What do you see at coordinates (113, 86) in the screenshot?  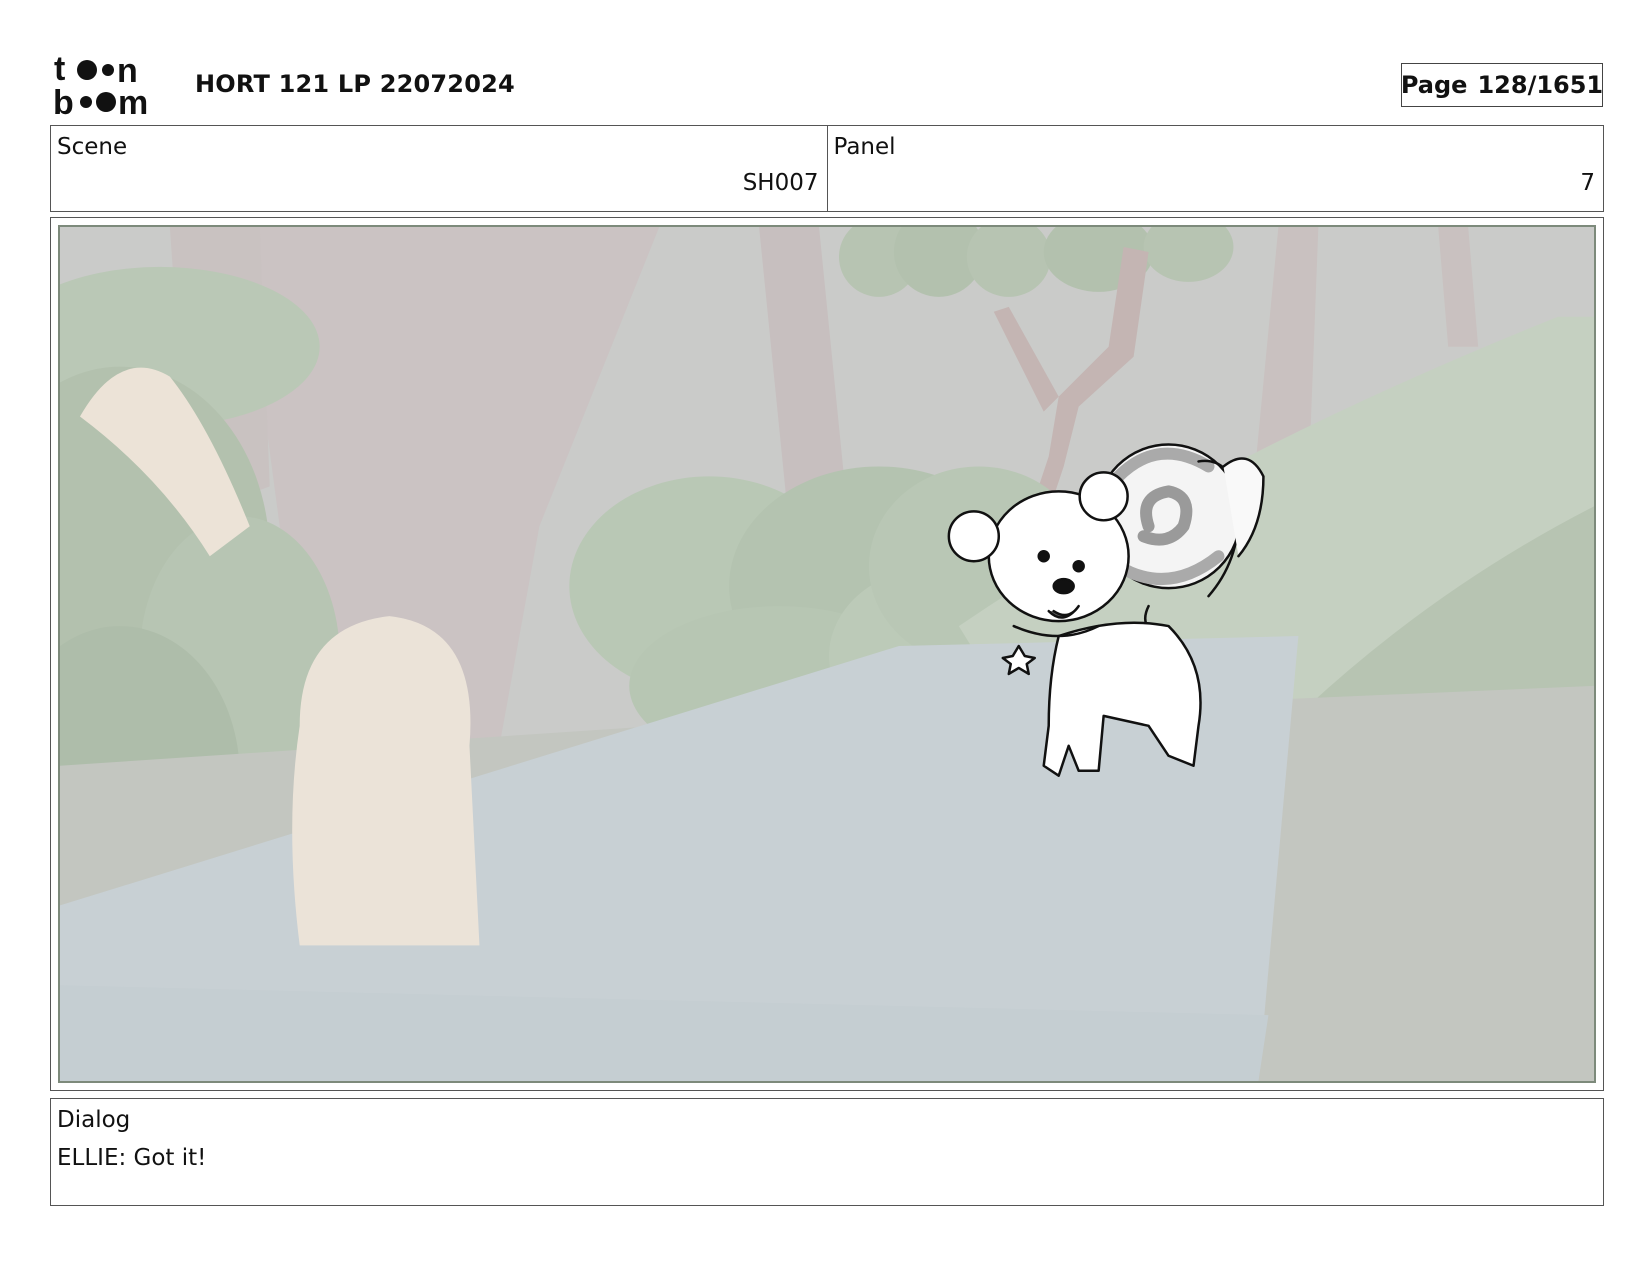 I see `toonboom-logo-icon: t n b m` at bounding box center [113, 86].